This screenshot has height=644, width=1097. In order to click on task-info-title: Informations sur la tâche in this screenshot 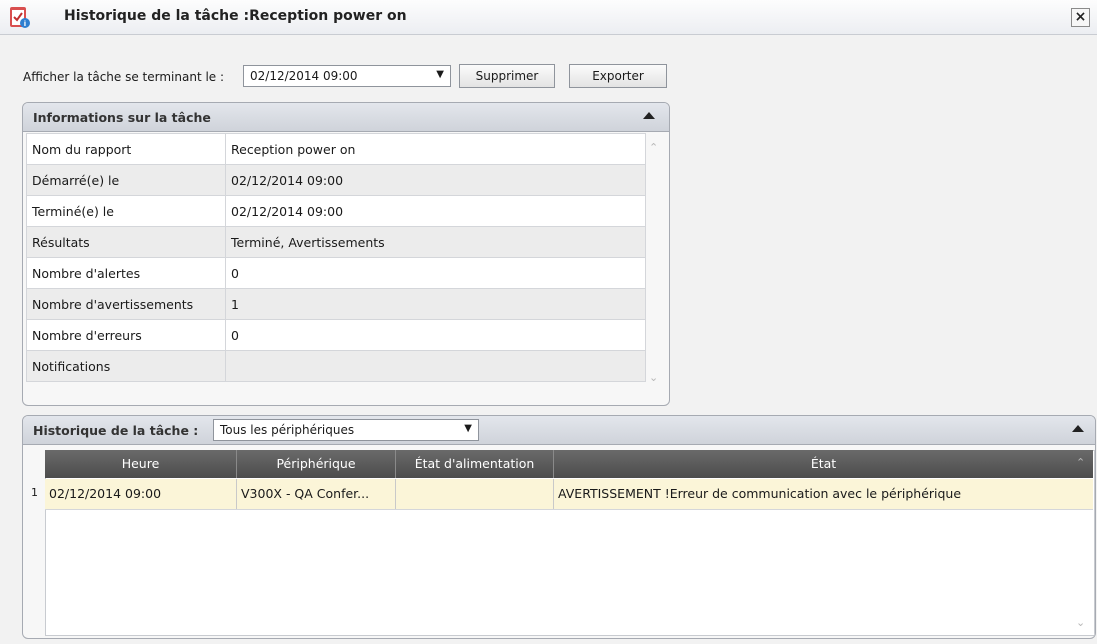, I will do `click(122, 117)`.